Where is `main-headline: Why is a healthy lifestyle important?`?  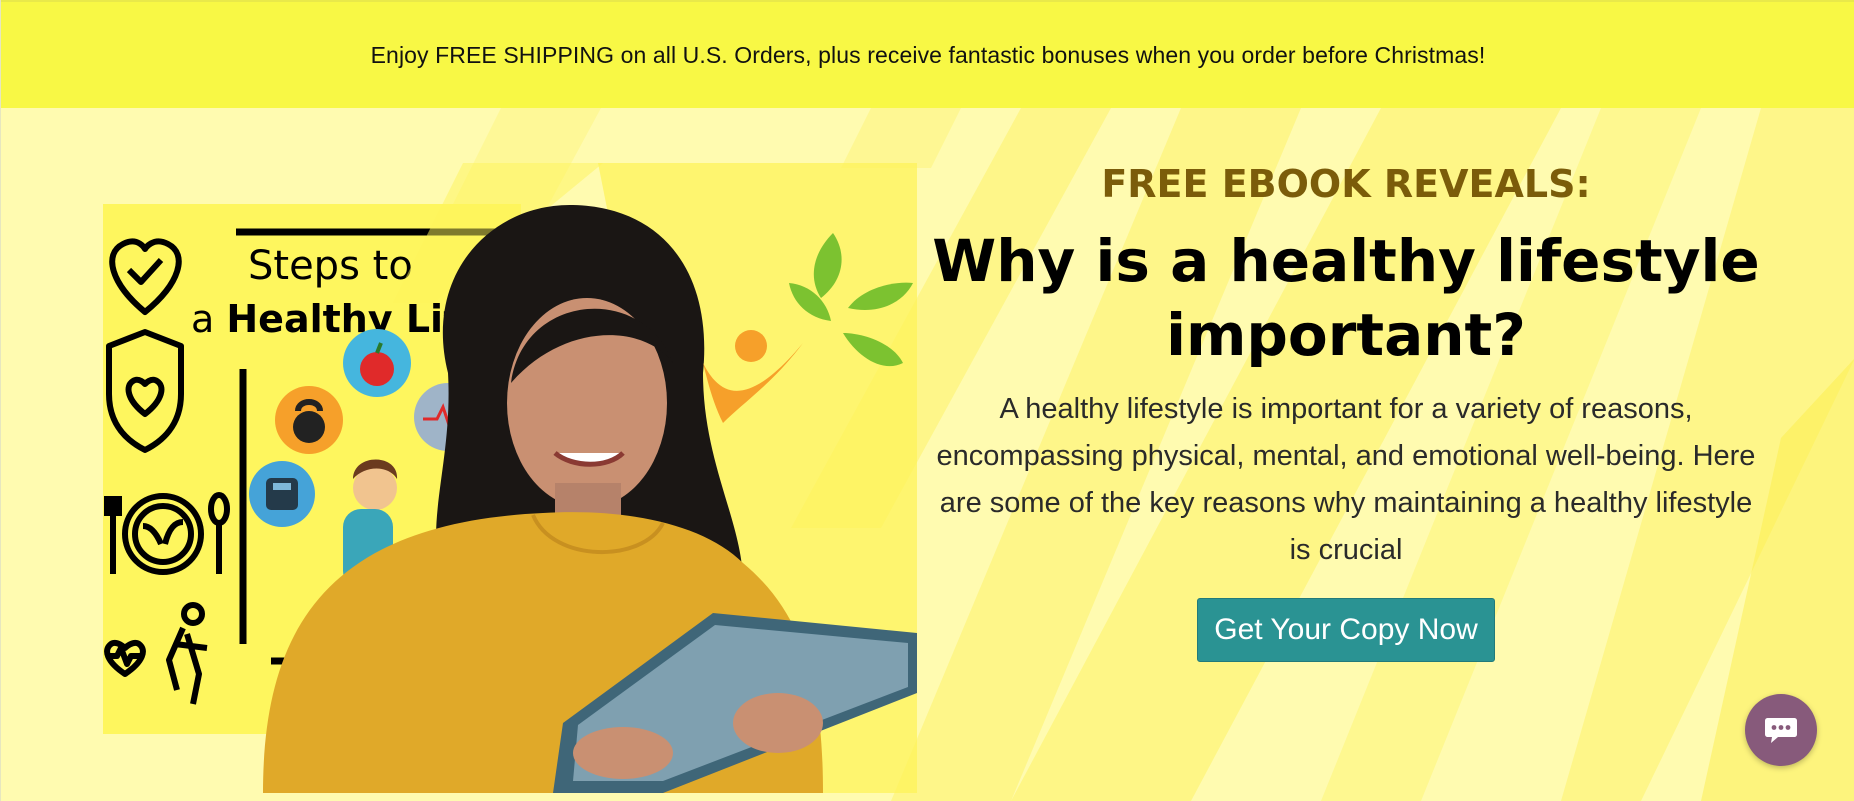
main-headline: Why is a healthy lifestyle important? is located at coordinates (1346, 298).